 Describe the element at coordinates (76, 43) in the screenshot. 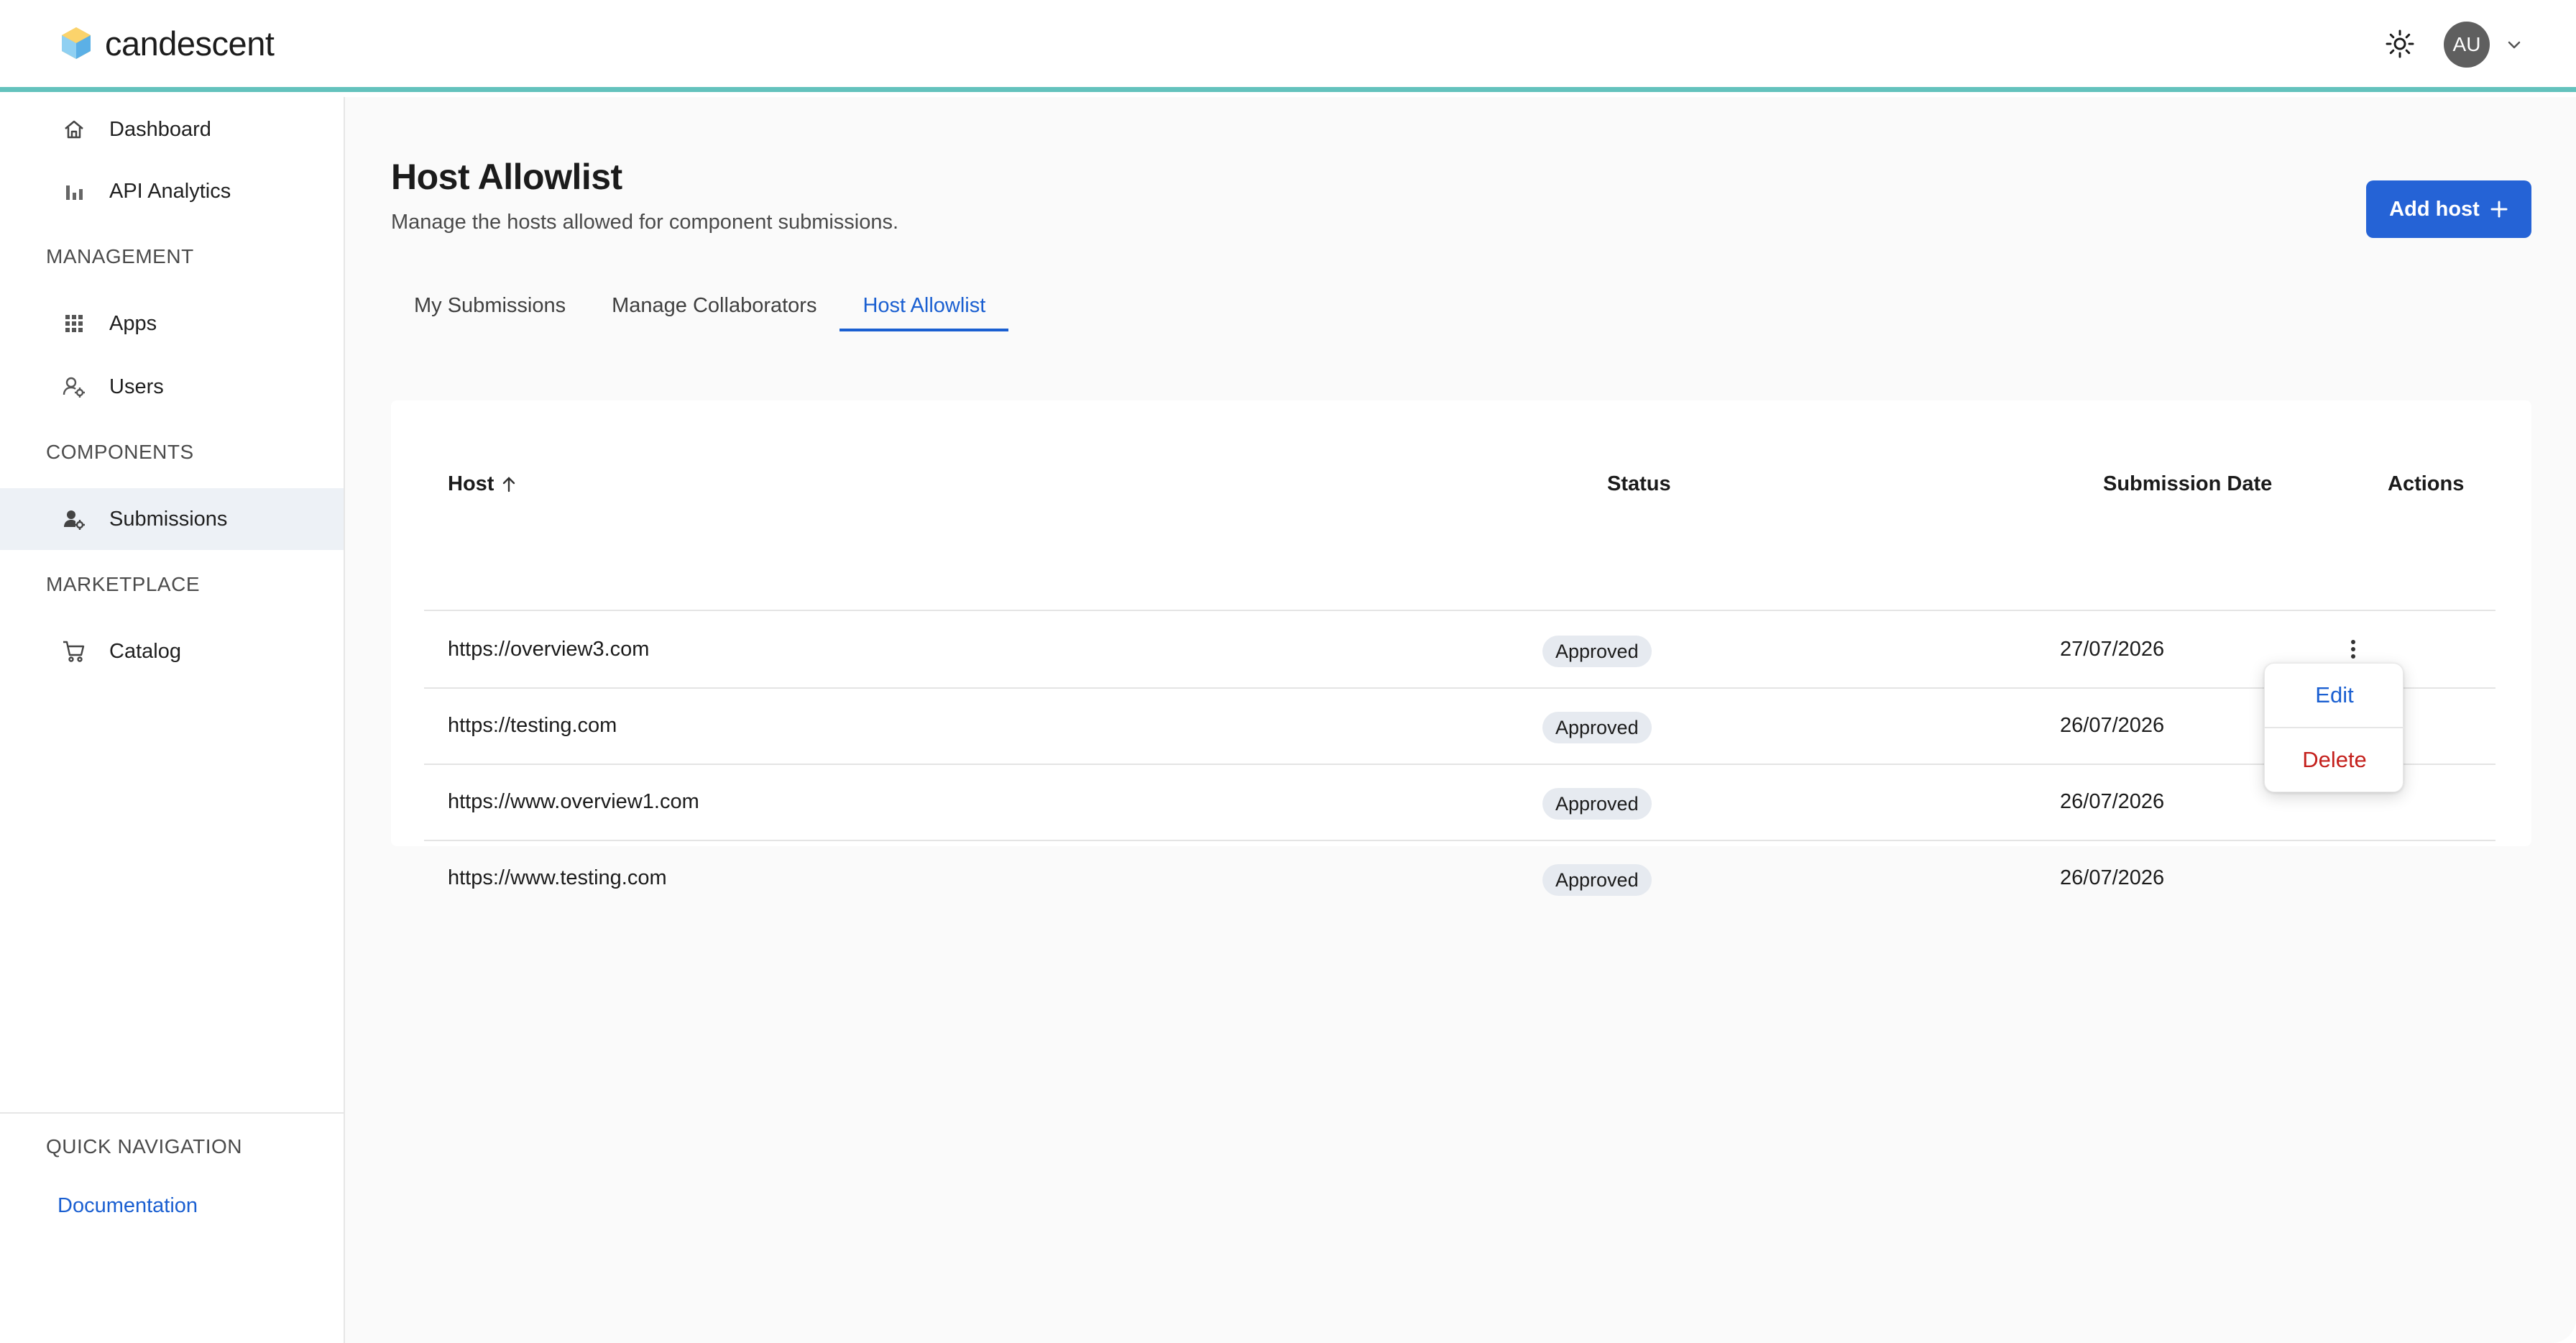

I see `logo-hexagon-icon` at that location.